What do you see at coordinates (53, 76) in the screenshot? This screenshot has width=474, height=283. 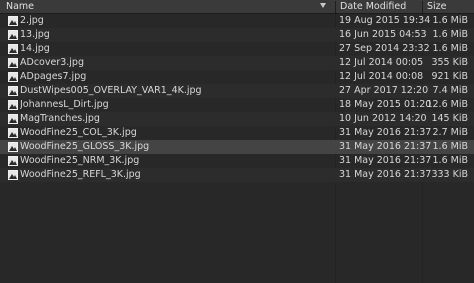 I see `file-name: ADpages7.jpg` at bounding box center [53, 76].